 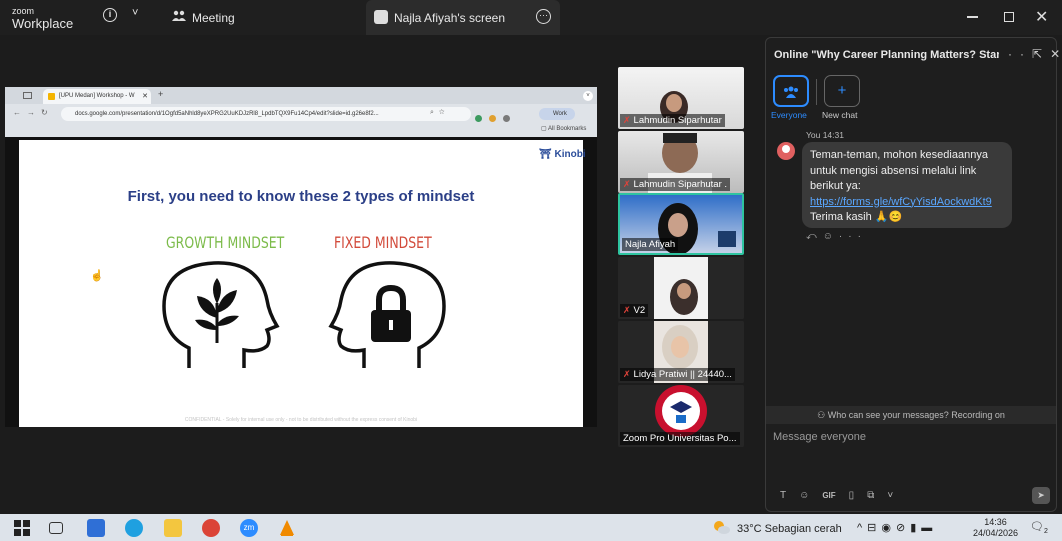 What do you see at coordinates (1041, 17) in the screenshot?
I see `close-window-button: ✕` at bounding box center [1041, 17].